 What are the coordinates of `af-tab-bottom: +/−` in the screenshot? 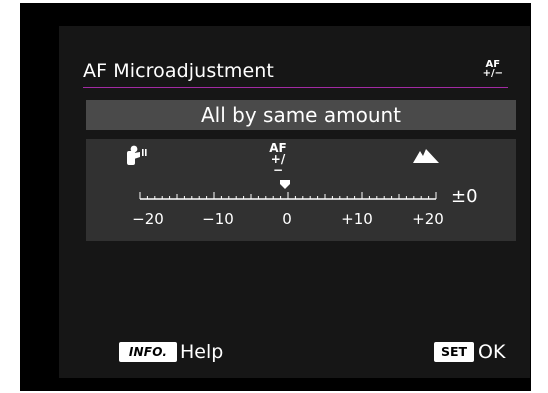 It's located at (492, 73).